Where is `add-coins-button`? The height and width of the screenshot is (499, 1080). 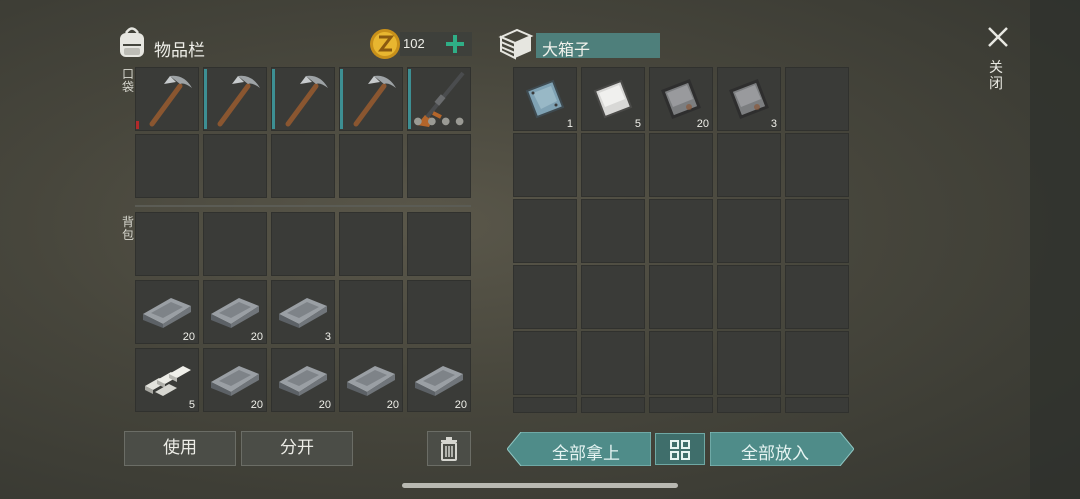 add-coins-button is located at coordinates (455, 44).